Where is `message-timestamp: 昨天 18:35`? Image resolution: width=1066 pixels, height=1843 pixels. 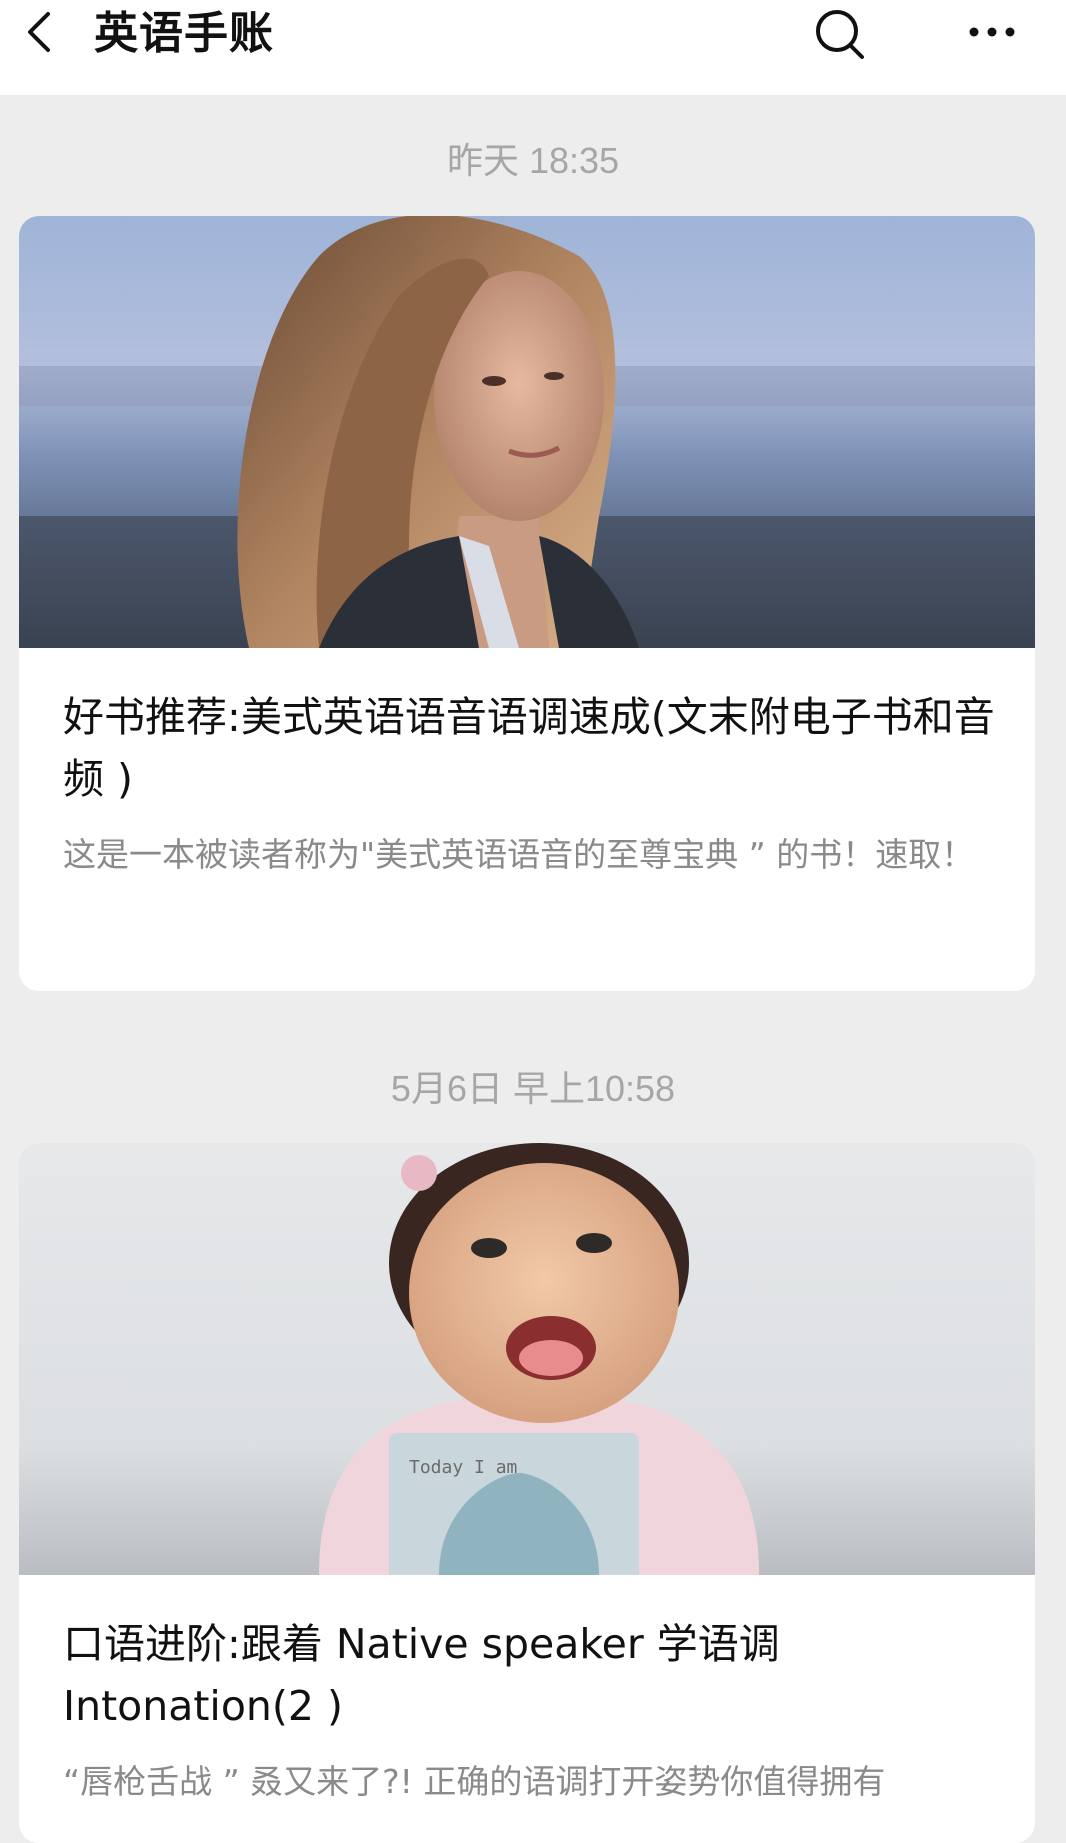 message-timestamp: 昨天 18:35 is located at coordinates (533, 160).